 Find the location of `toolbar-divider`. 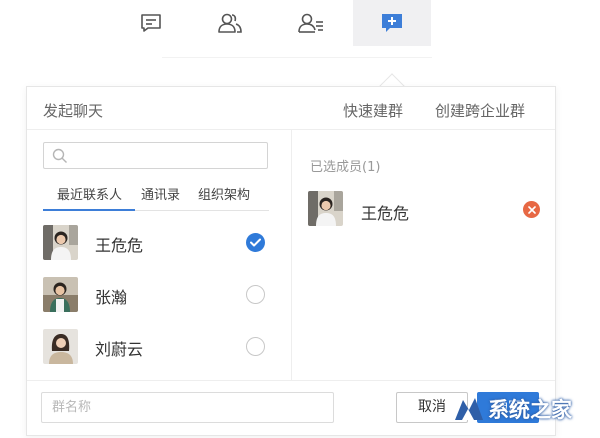

toolbar-divider is located at coordinates (297, 57).